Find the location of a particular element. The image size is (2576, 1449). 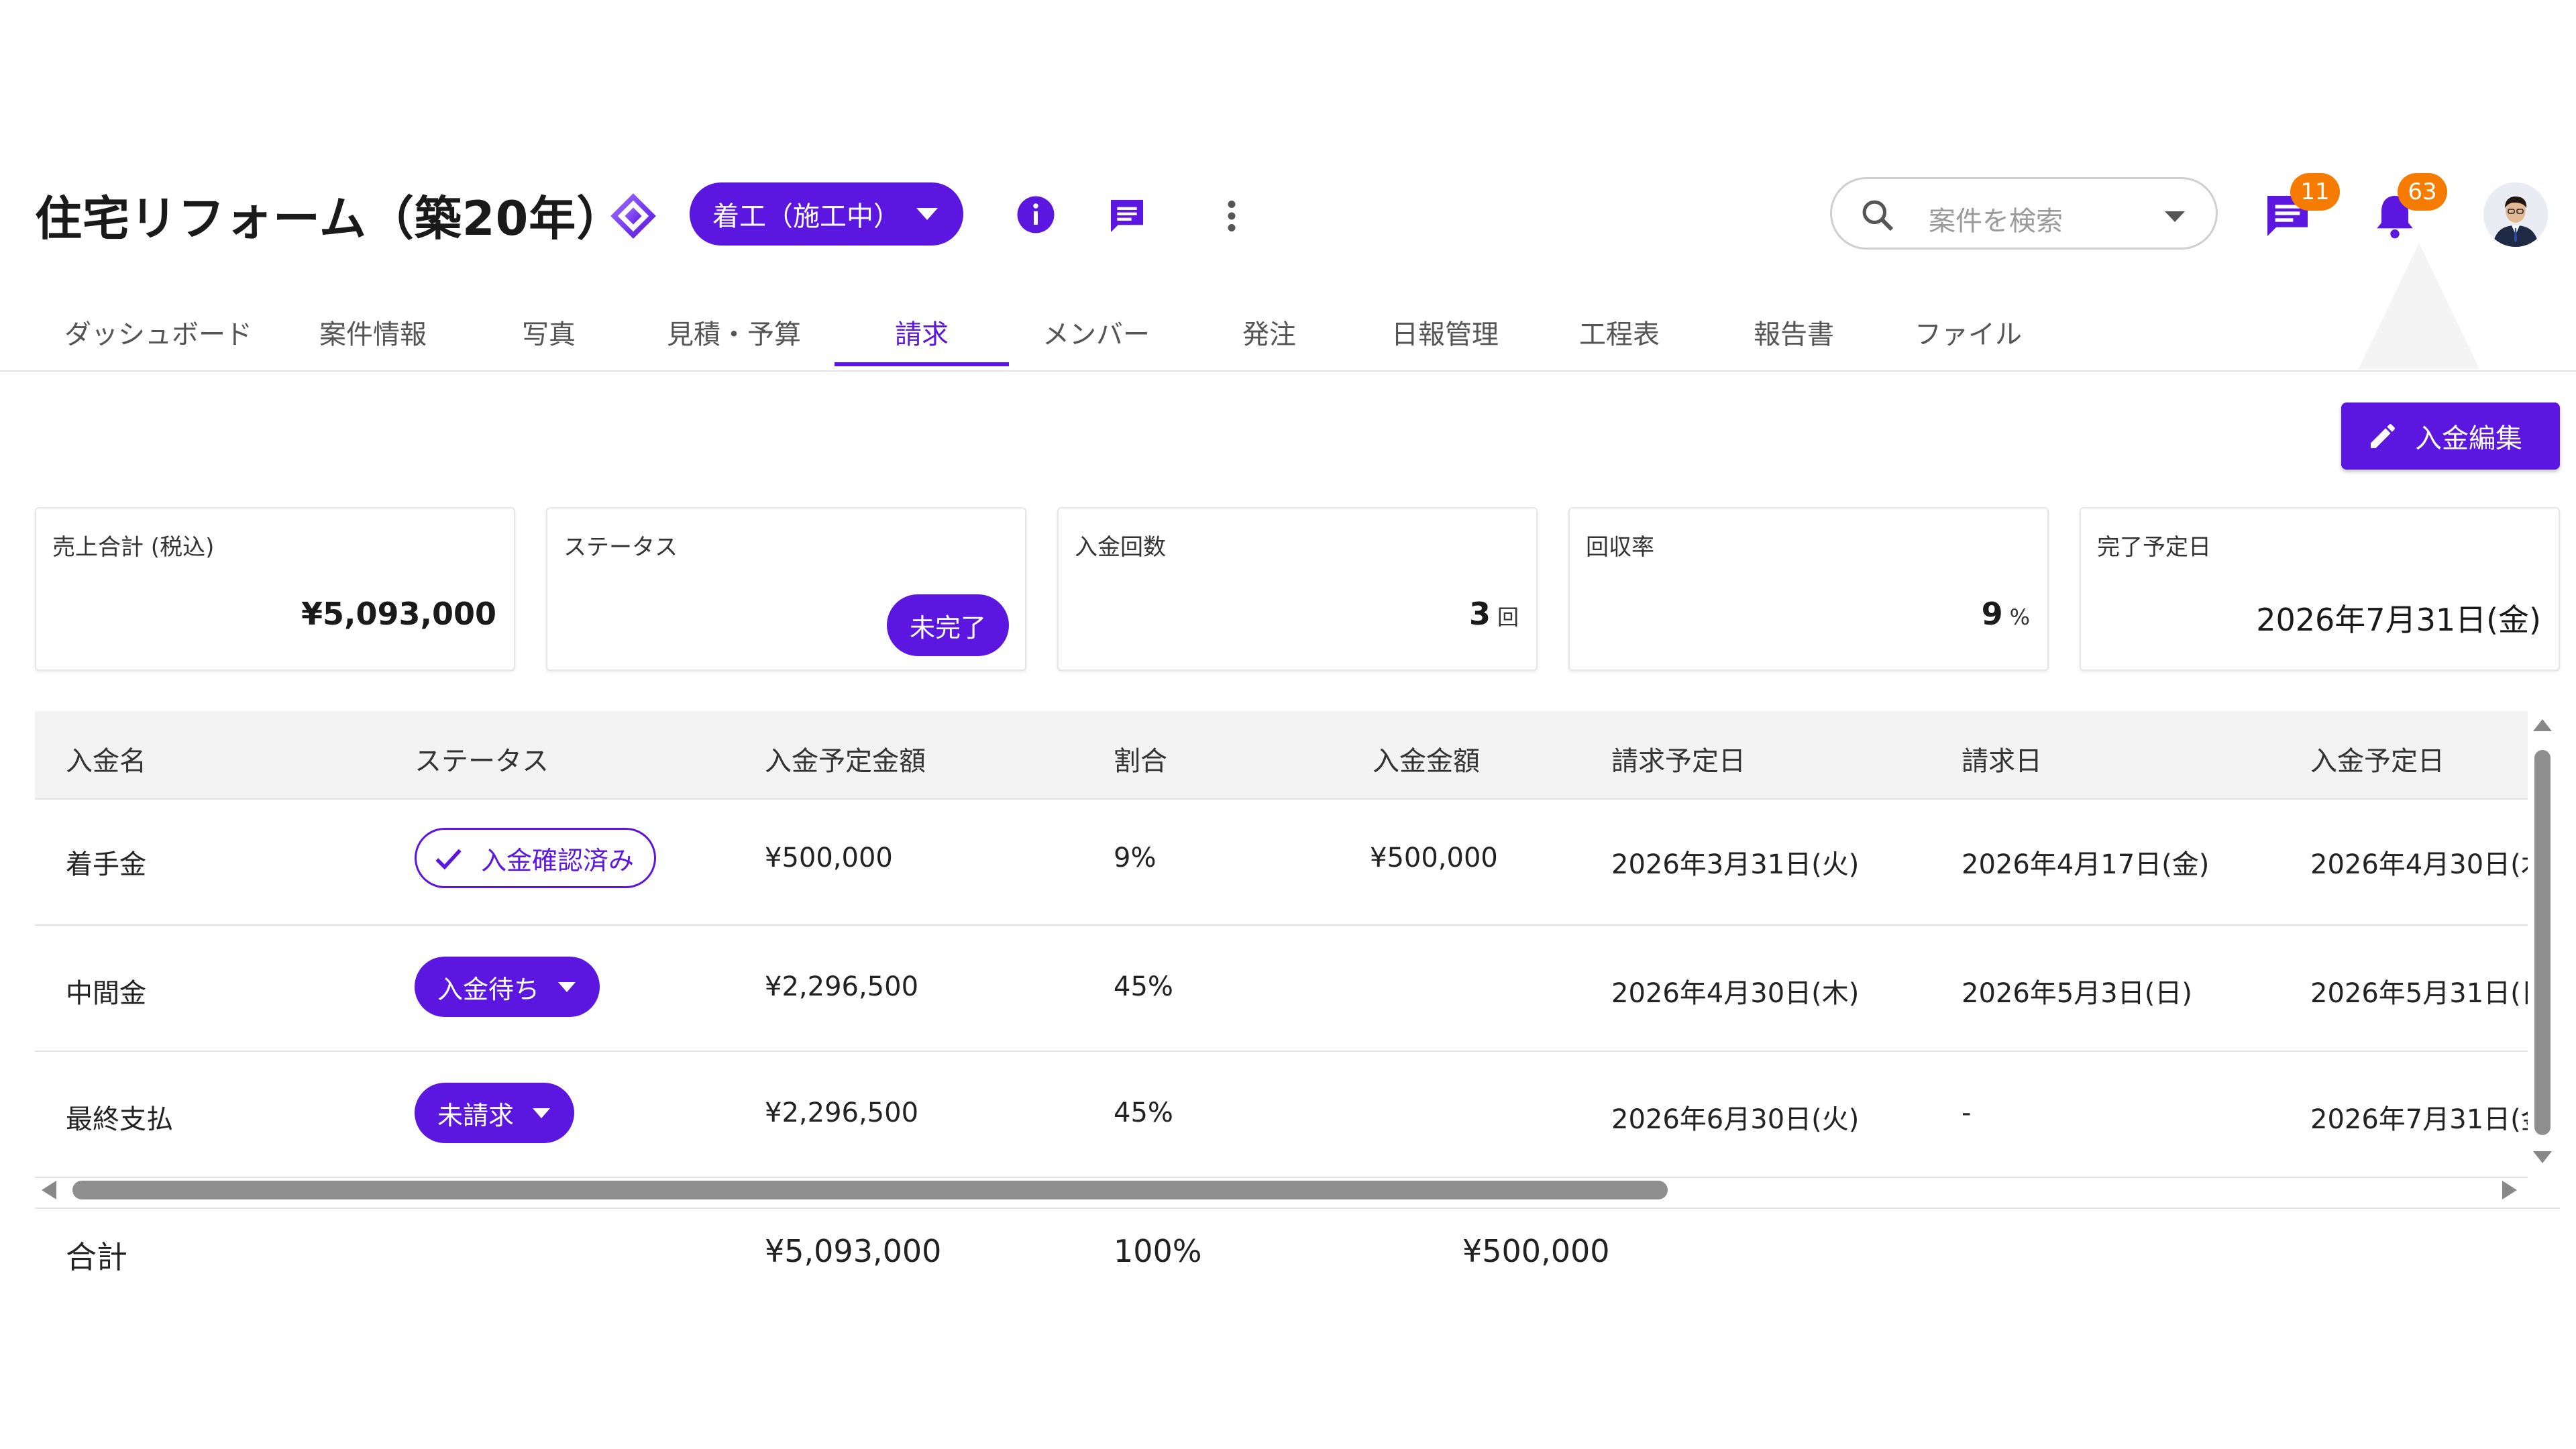

summary-card-sales-total: 売上合計 (税込) ¥5,093,000 is located at coordinates (275, 589).